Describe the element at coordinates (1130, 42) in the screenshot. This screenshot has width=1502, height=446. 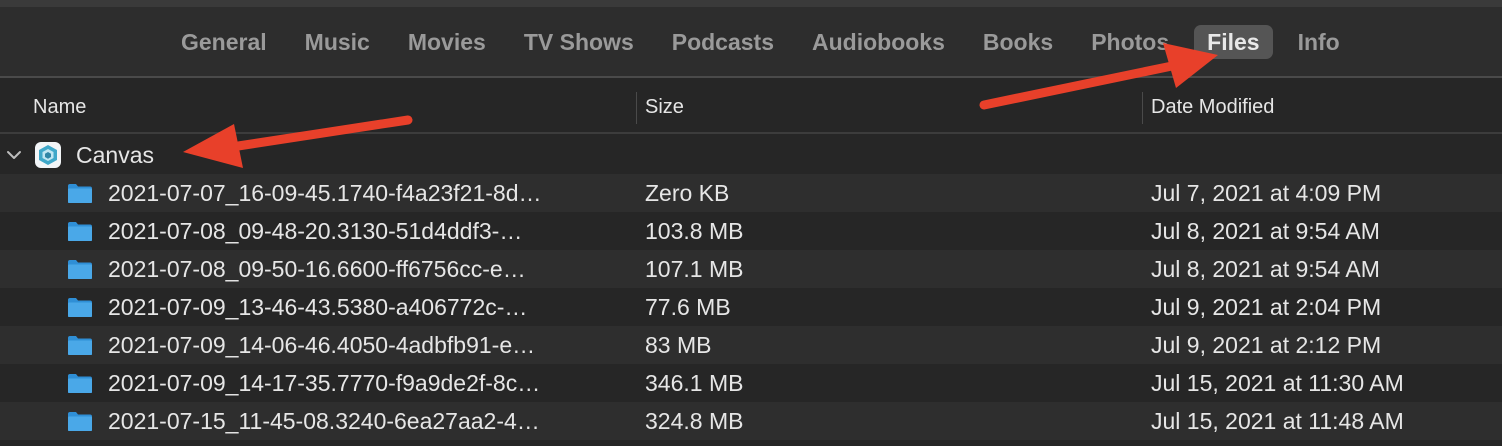
I see `tab-photos: Photos` at that location.